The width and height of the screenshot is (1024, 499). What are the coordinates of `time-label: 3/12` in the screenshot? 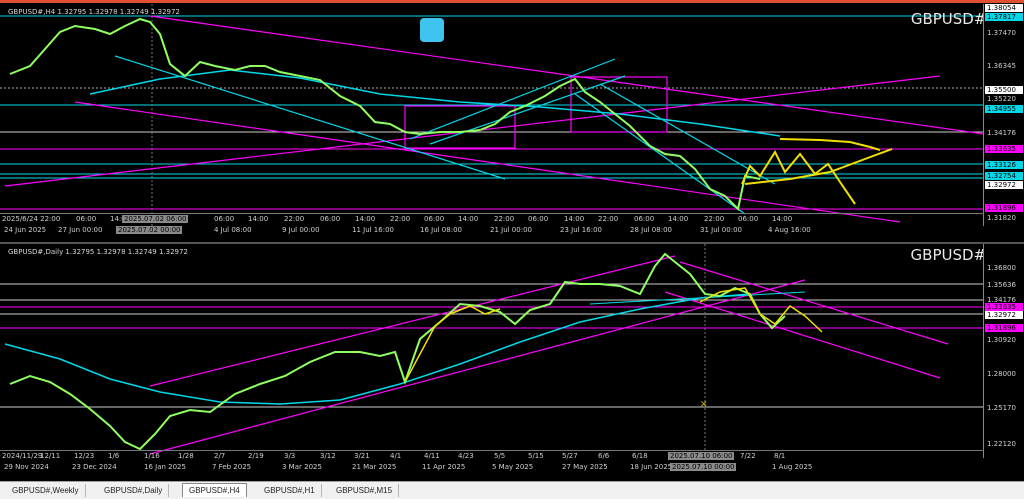 It's located at (328, 456).